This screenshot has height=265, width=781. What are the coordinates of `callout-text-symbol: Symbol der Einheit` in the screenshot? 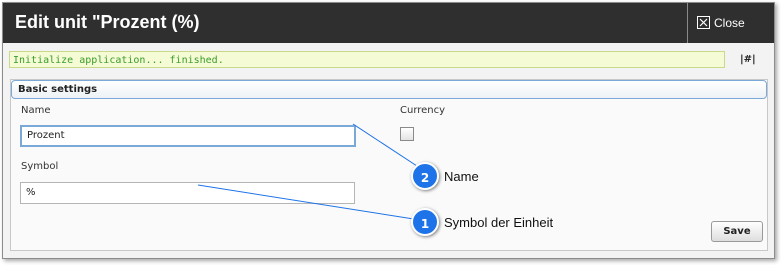 It's located at (499, 222).